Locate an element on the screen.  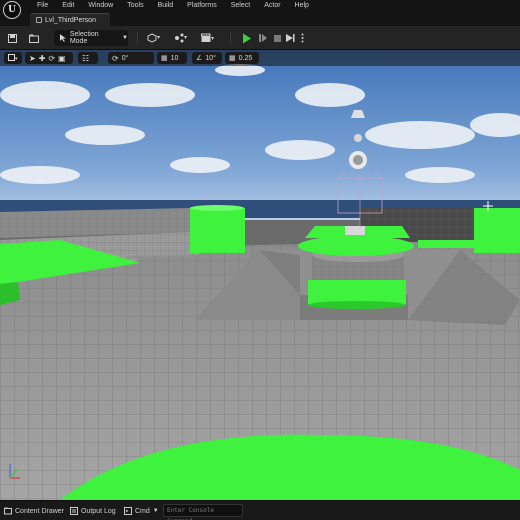
green-pillar-right is located at coordinates (497, 230).